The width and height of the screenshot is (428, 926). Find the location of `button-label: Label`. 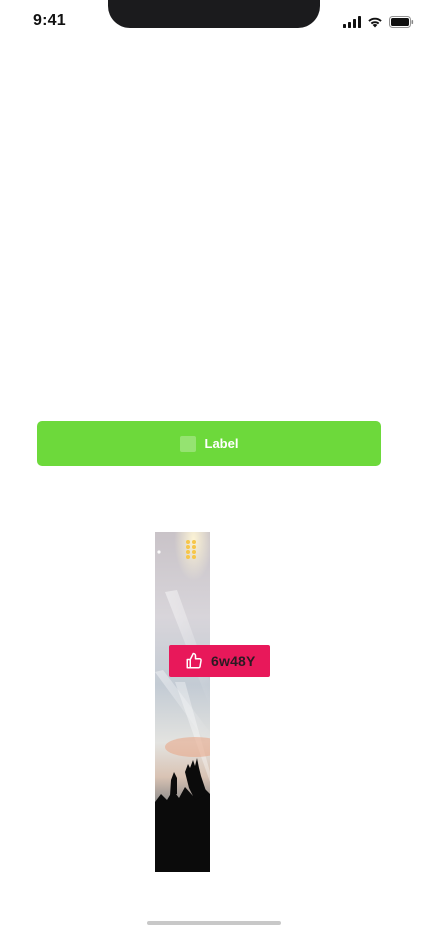

button-label: Label is located at coordinates (221, 443).